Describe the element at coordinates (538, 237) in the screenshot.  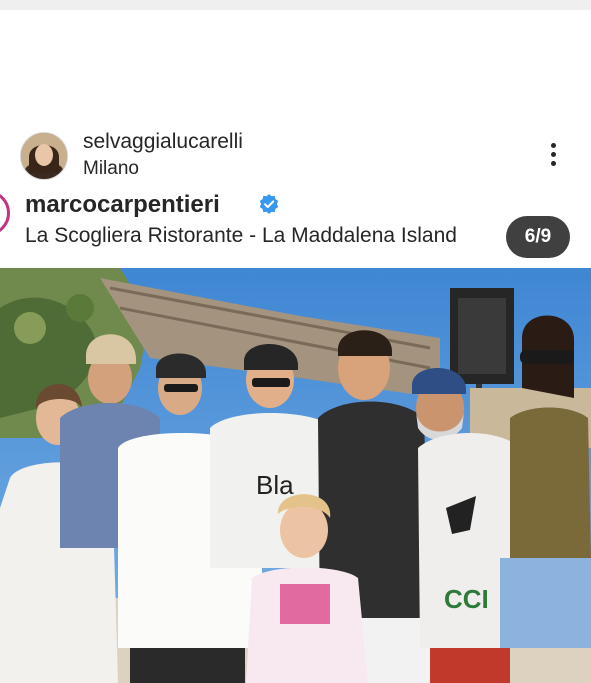
I see `carousel-counter: 6/9` at that location.